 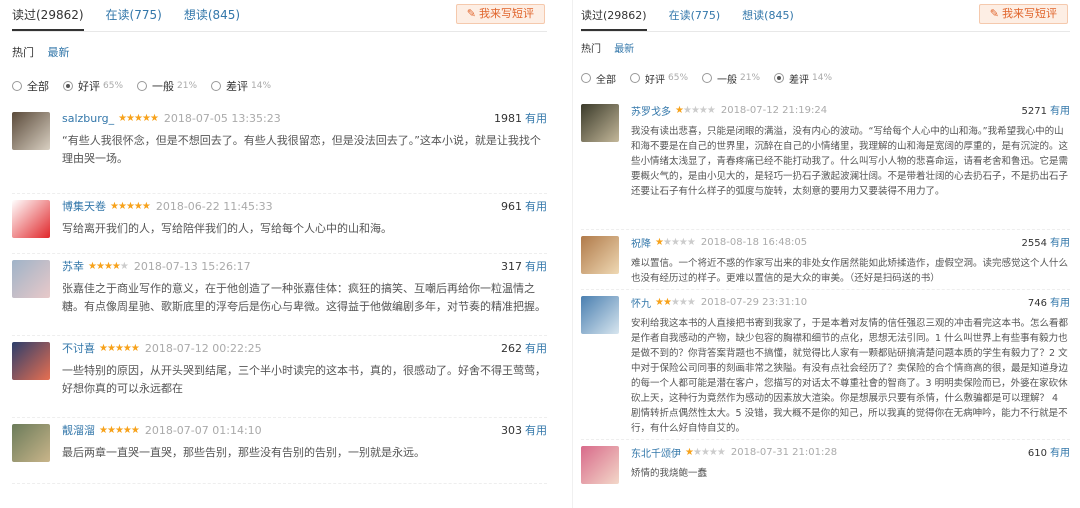 What do you see at coordinates (641, 242) in the screenshot?
I see `username-link: 祝降` at bounding box center [641, 242].